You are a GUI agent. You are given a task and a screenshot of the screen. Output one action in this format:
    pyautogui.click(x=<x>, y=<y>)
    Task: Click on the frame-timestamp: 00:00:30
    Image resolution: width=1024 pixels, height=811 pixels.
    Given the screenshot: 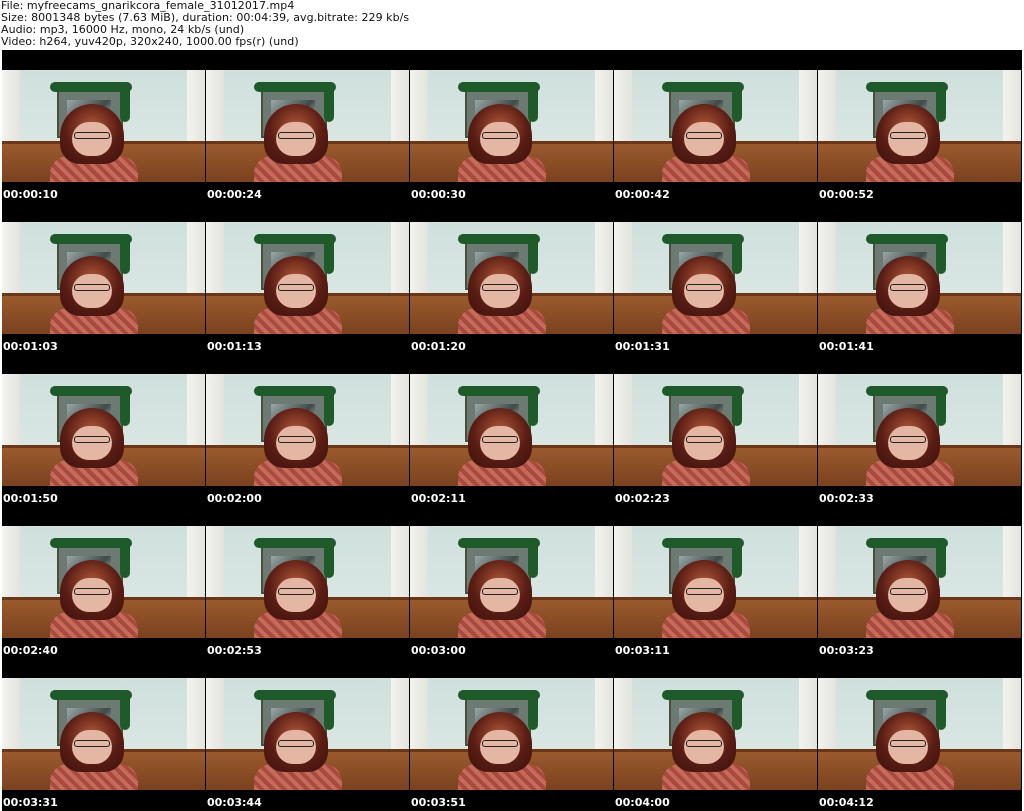 What is the action you would take?
    pyautogui.click(x=438, y=194)
    